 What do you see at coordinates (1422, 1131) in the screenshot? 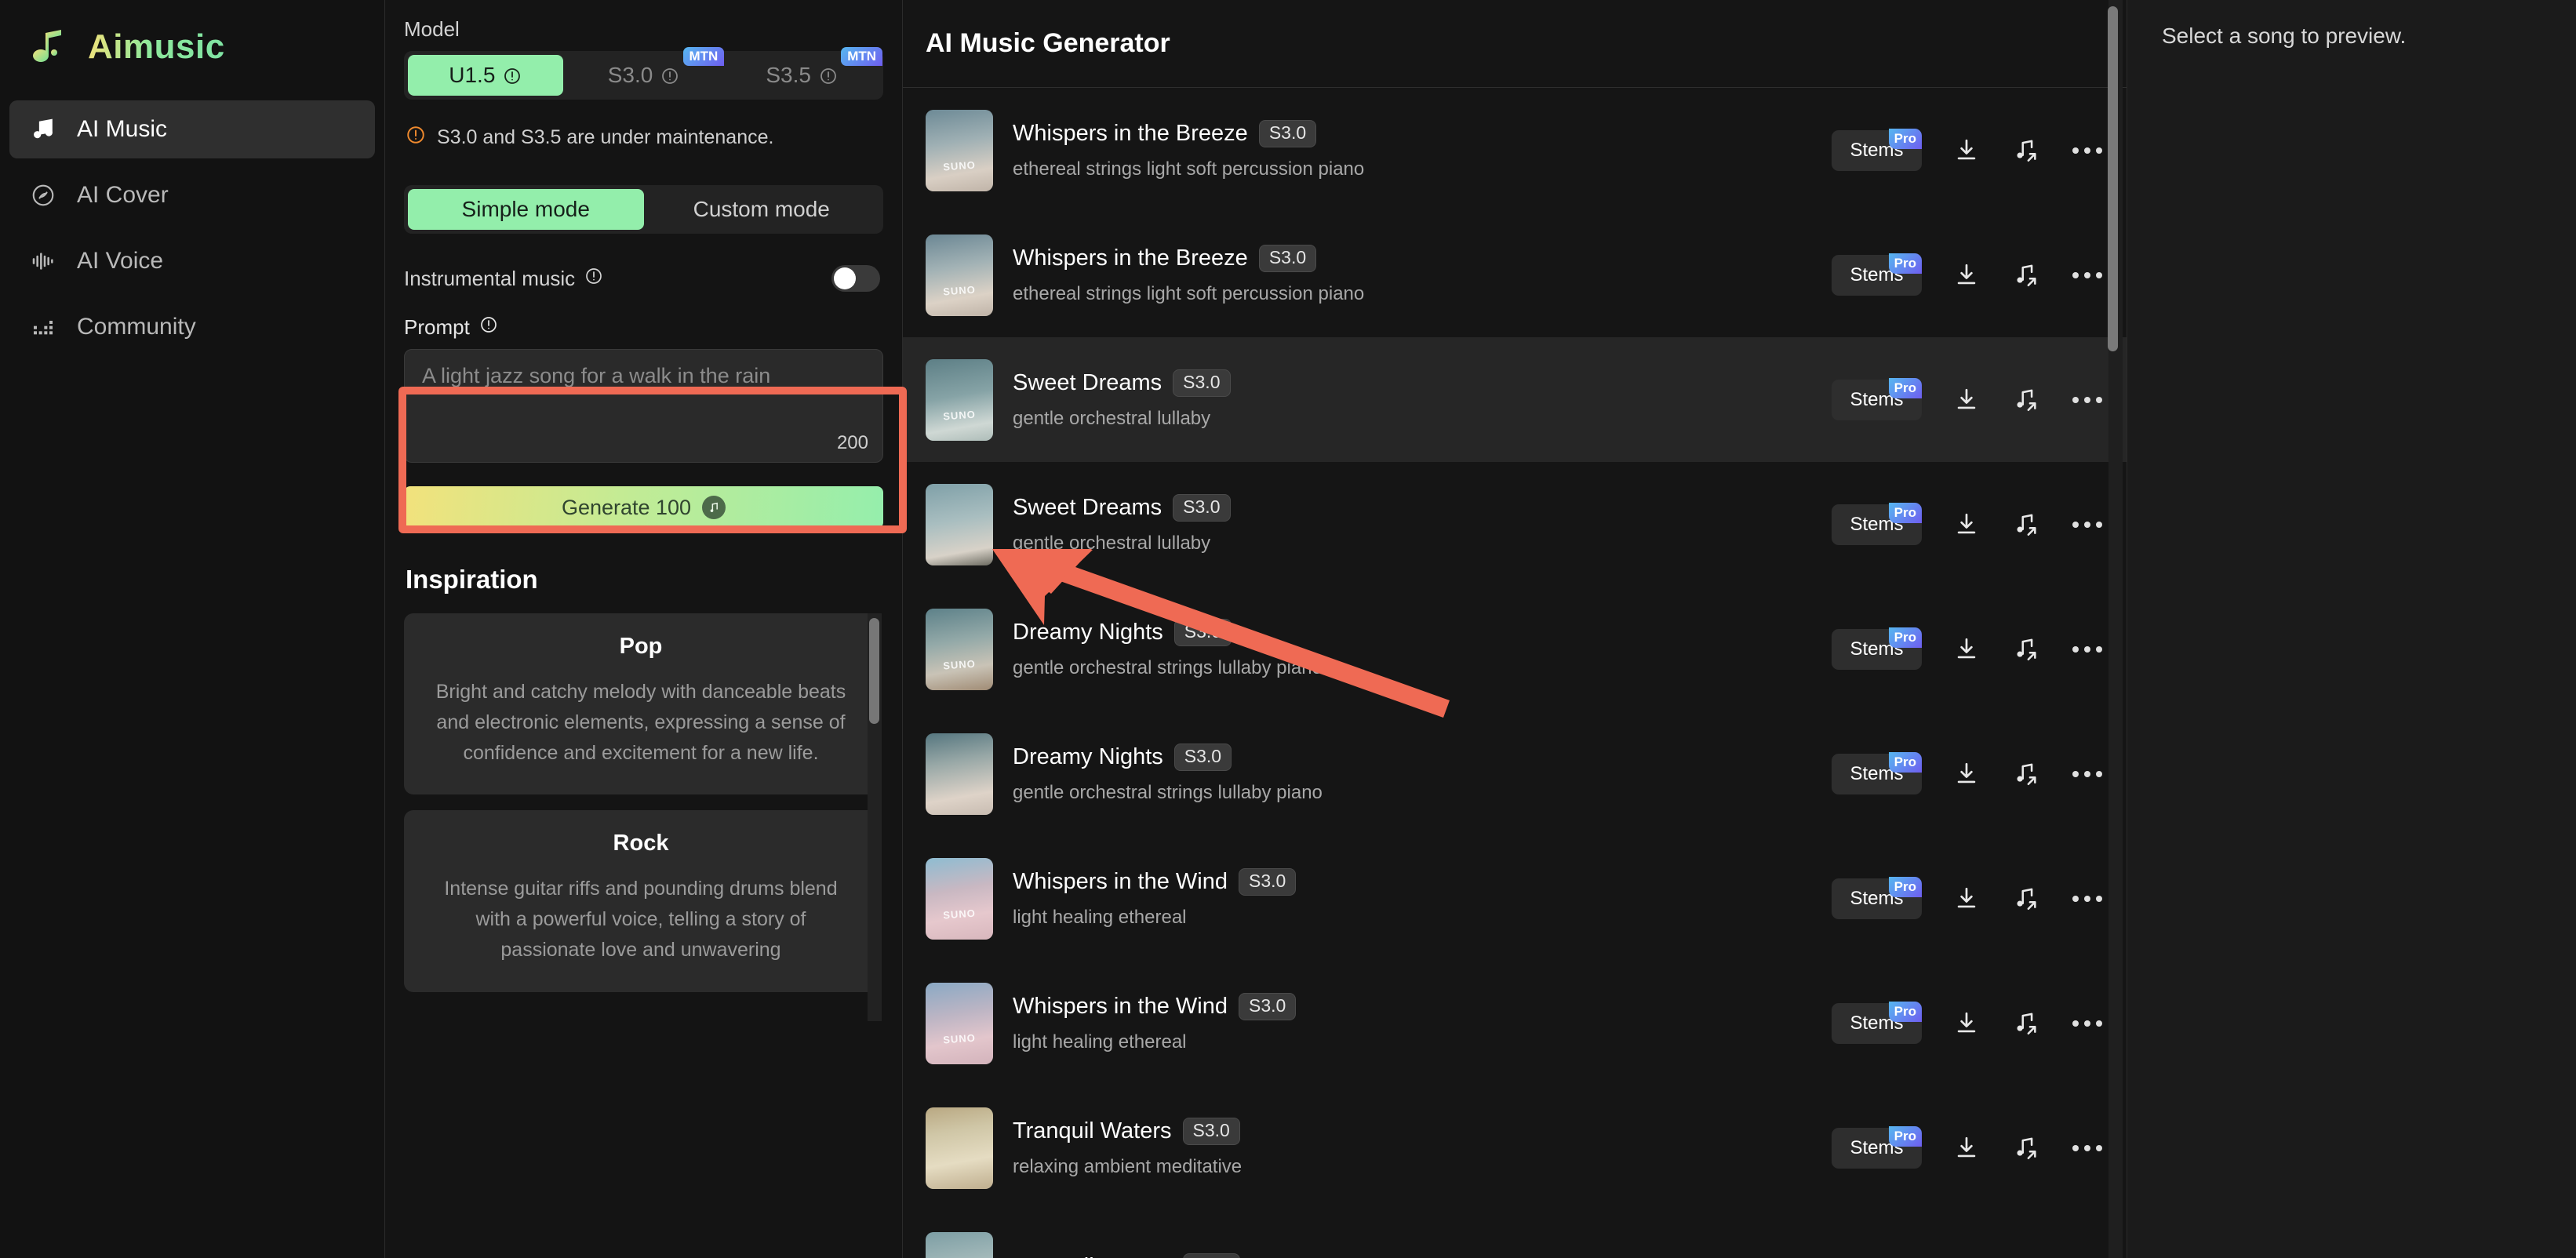
I see `song-title-line: Tranquil Waters S3.0` at bounding box center [1422, 1131].